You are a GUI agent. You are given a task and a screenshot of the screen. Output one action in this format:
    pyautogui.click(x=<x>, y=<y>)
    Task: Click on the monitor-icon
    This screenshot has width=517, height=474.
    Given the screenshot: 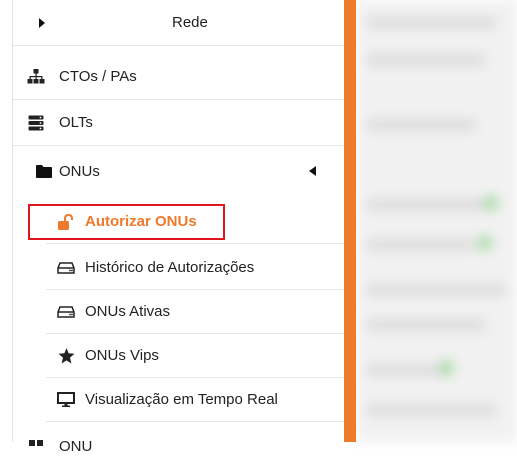 What is the action you would take?
    pyautogui.click(x=66, y=400)
    